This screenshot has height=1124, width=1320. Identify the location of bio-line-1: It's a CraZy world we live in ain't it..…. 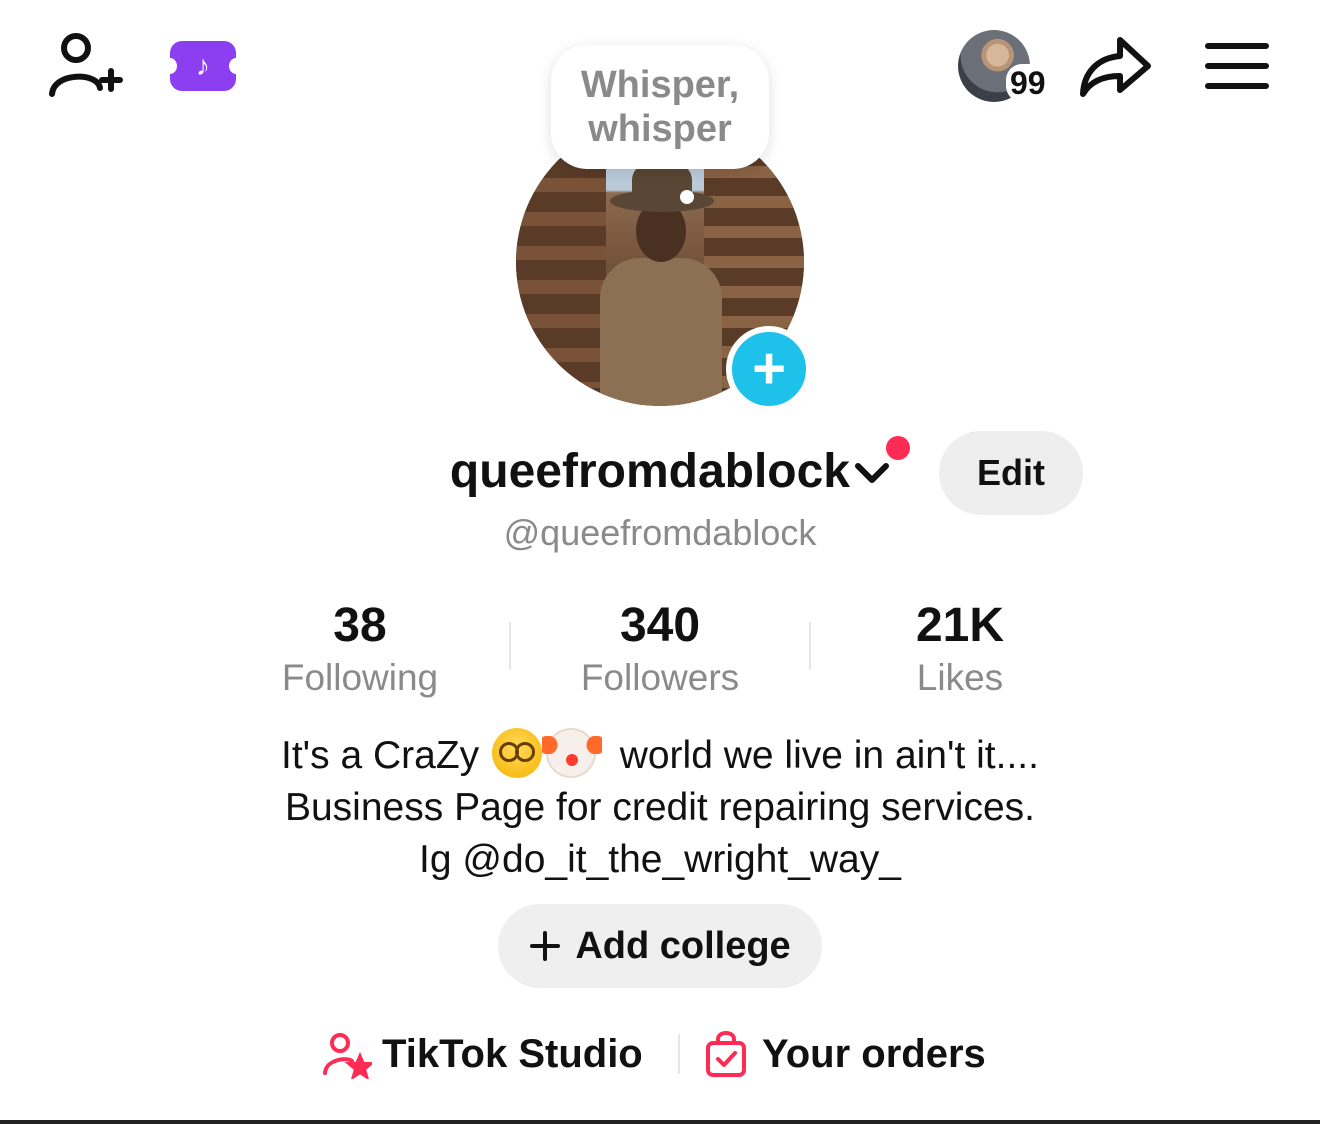
(660, 755).